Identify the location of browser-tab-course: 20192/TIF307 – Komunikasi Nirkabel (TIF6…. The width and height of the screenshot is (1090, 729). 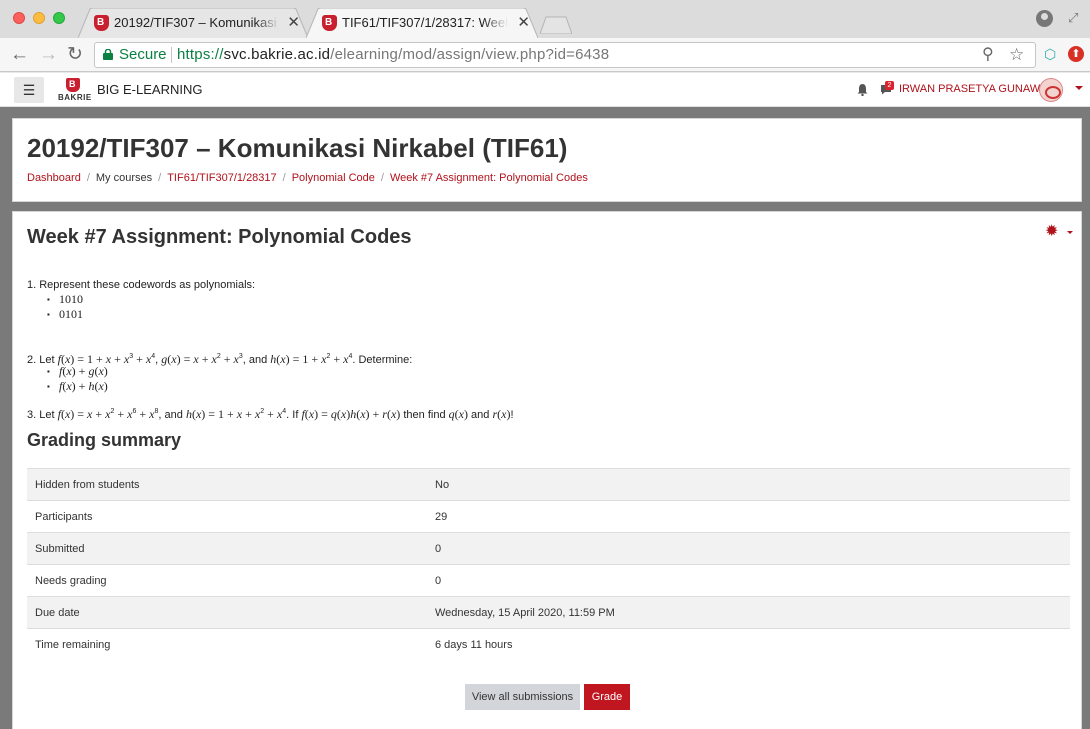
(193, 23).